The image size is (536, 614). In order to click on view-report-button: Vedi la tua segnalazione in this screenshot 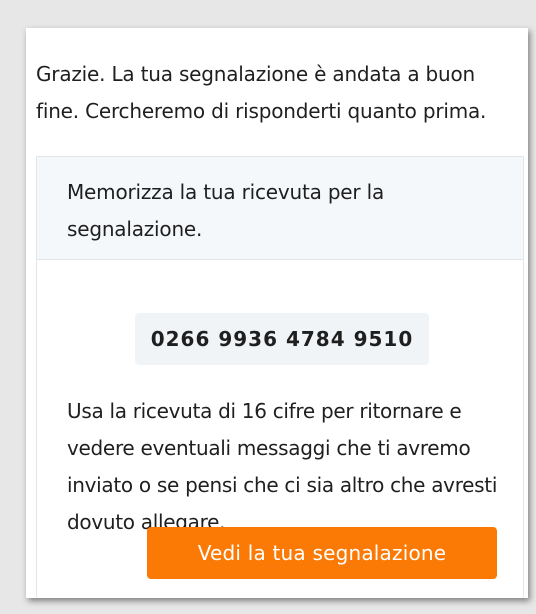, I will do `click(322, 553)`.